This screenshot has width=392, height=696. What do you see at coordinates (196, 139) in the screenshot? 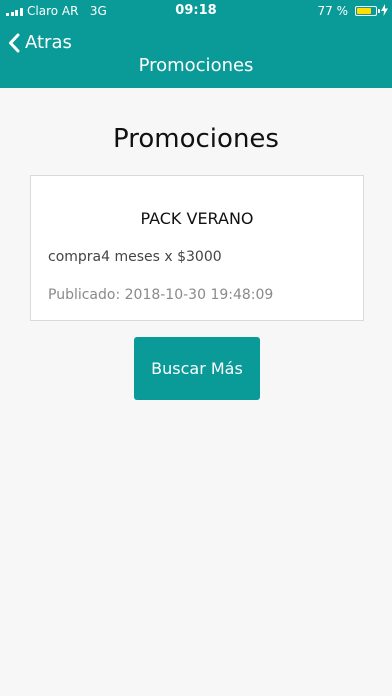
I see `page-title: Promociones` at bounding box center [196, 139].